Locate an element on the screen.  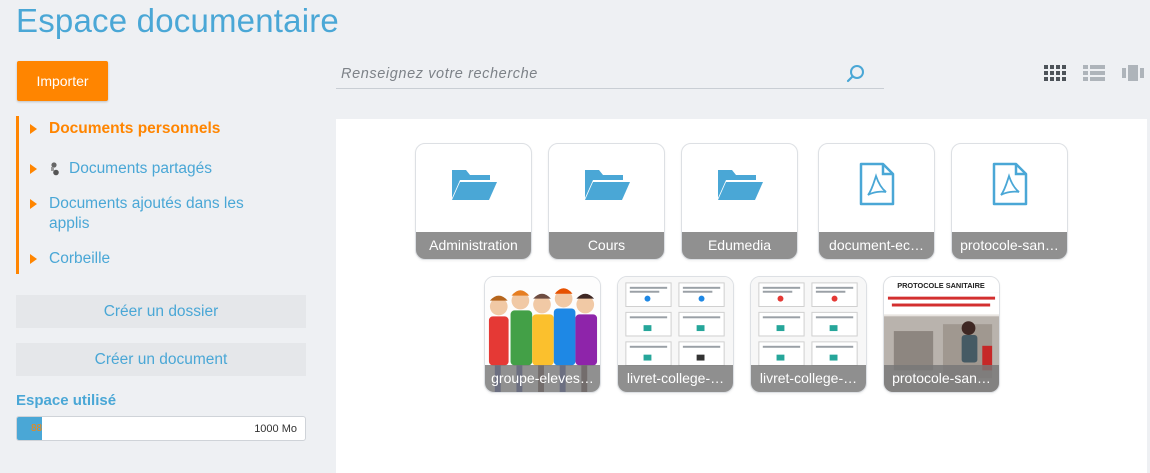
tree-item-trash: Corbeille is located at coordinates (70, 259).